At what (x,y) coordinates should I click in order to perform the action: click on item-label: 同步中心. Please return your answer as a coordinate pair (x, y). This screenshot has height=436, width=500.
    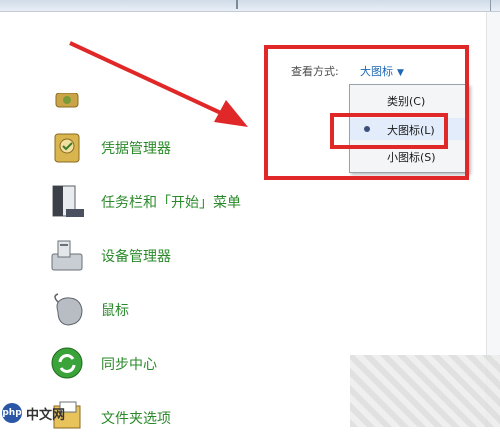
    Looking at the image, I should click on (129, 365).